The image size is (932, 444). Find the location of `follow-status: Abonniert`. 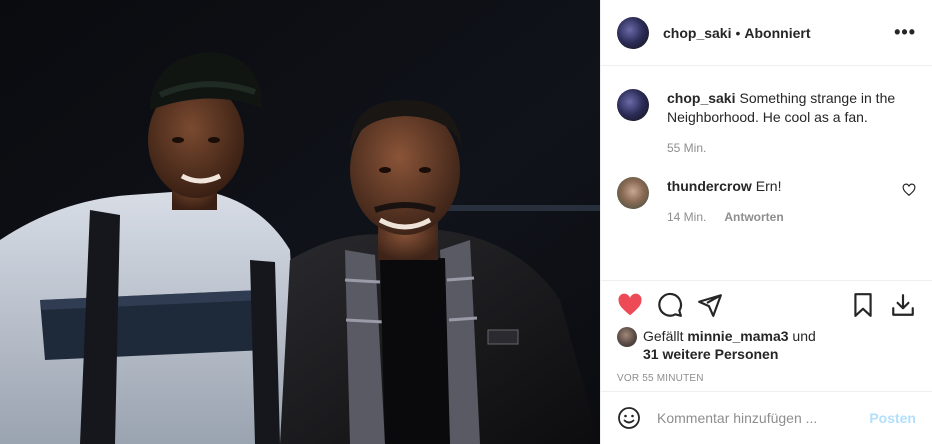

follow-status: Abonniert is located at coordinates (777, 33).